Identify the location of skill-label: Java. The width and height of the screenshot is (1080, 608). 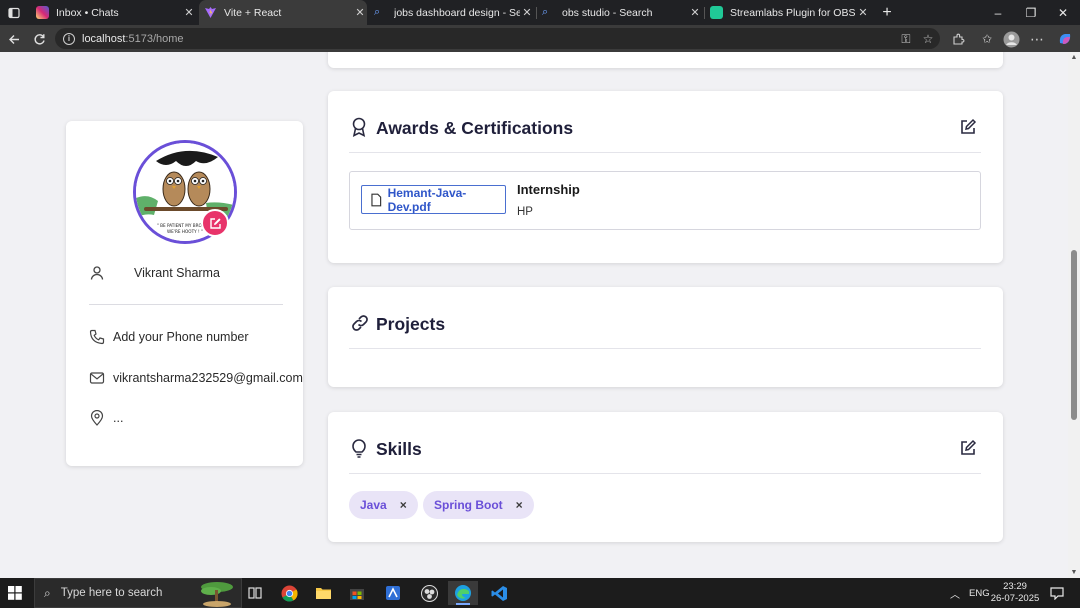
(373, 505).